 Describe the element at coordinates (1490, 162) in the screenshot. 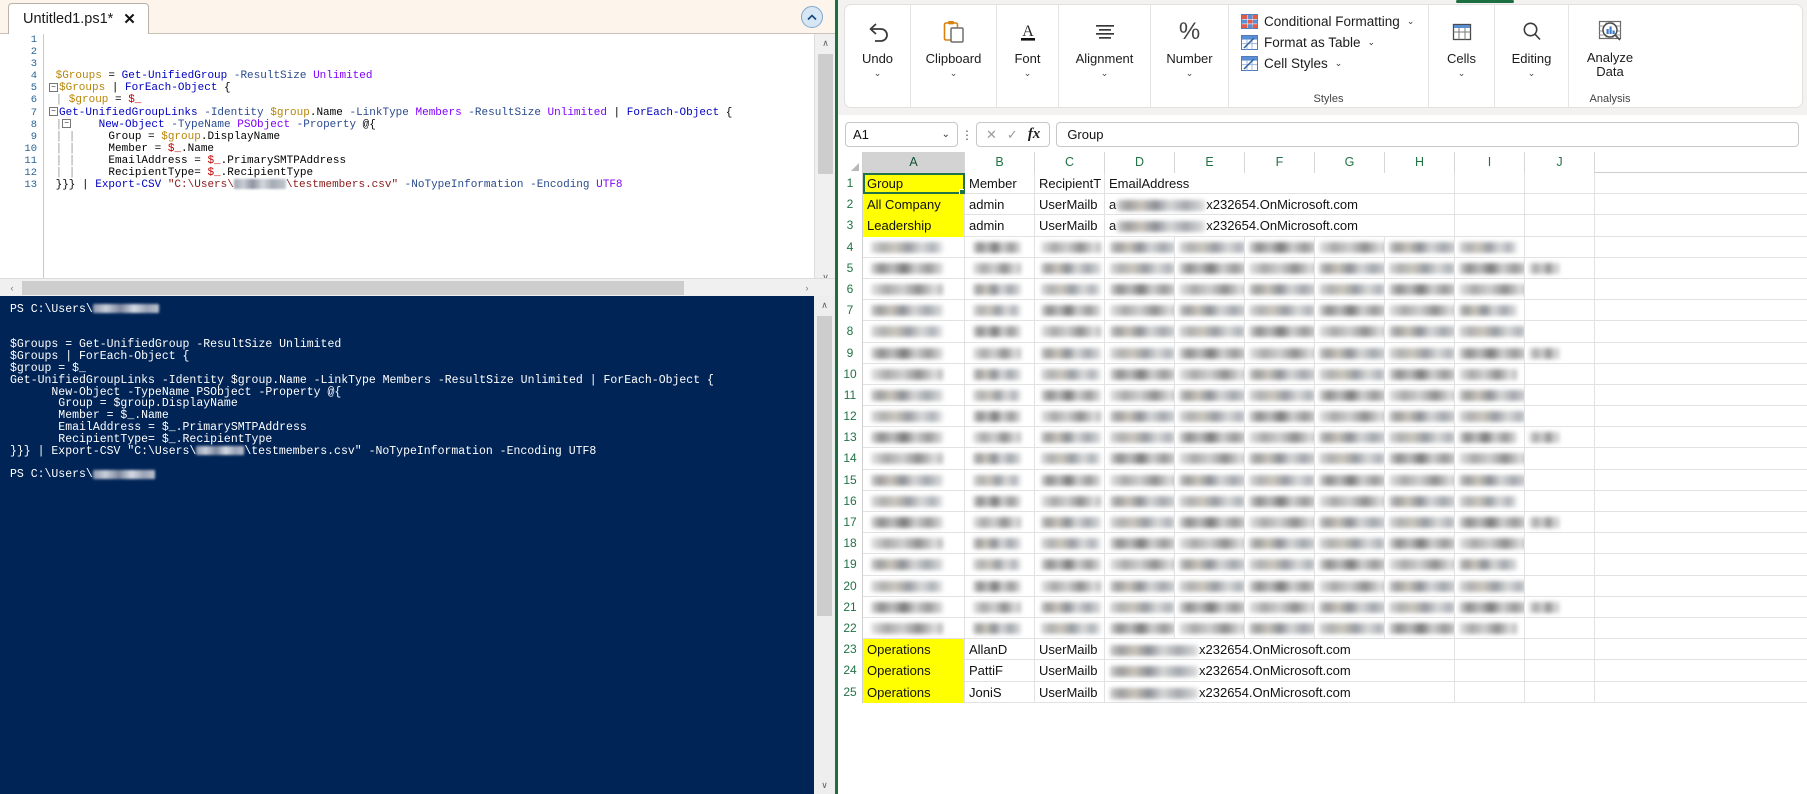

I see `column-header-i: I` at that location.